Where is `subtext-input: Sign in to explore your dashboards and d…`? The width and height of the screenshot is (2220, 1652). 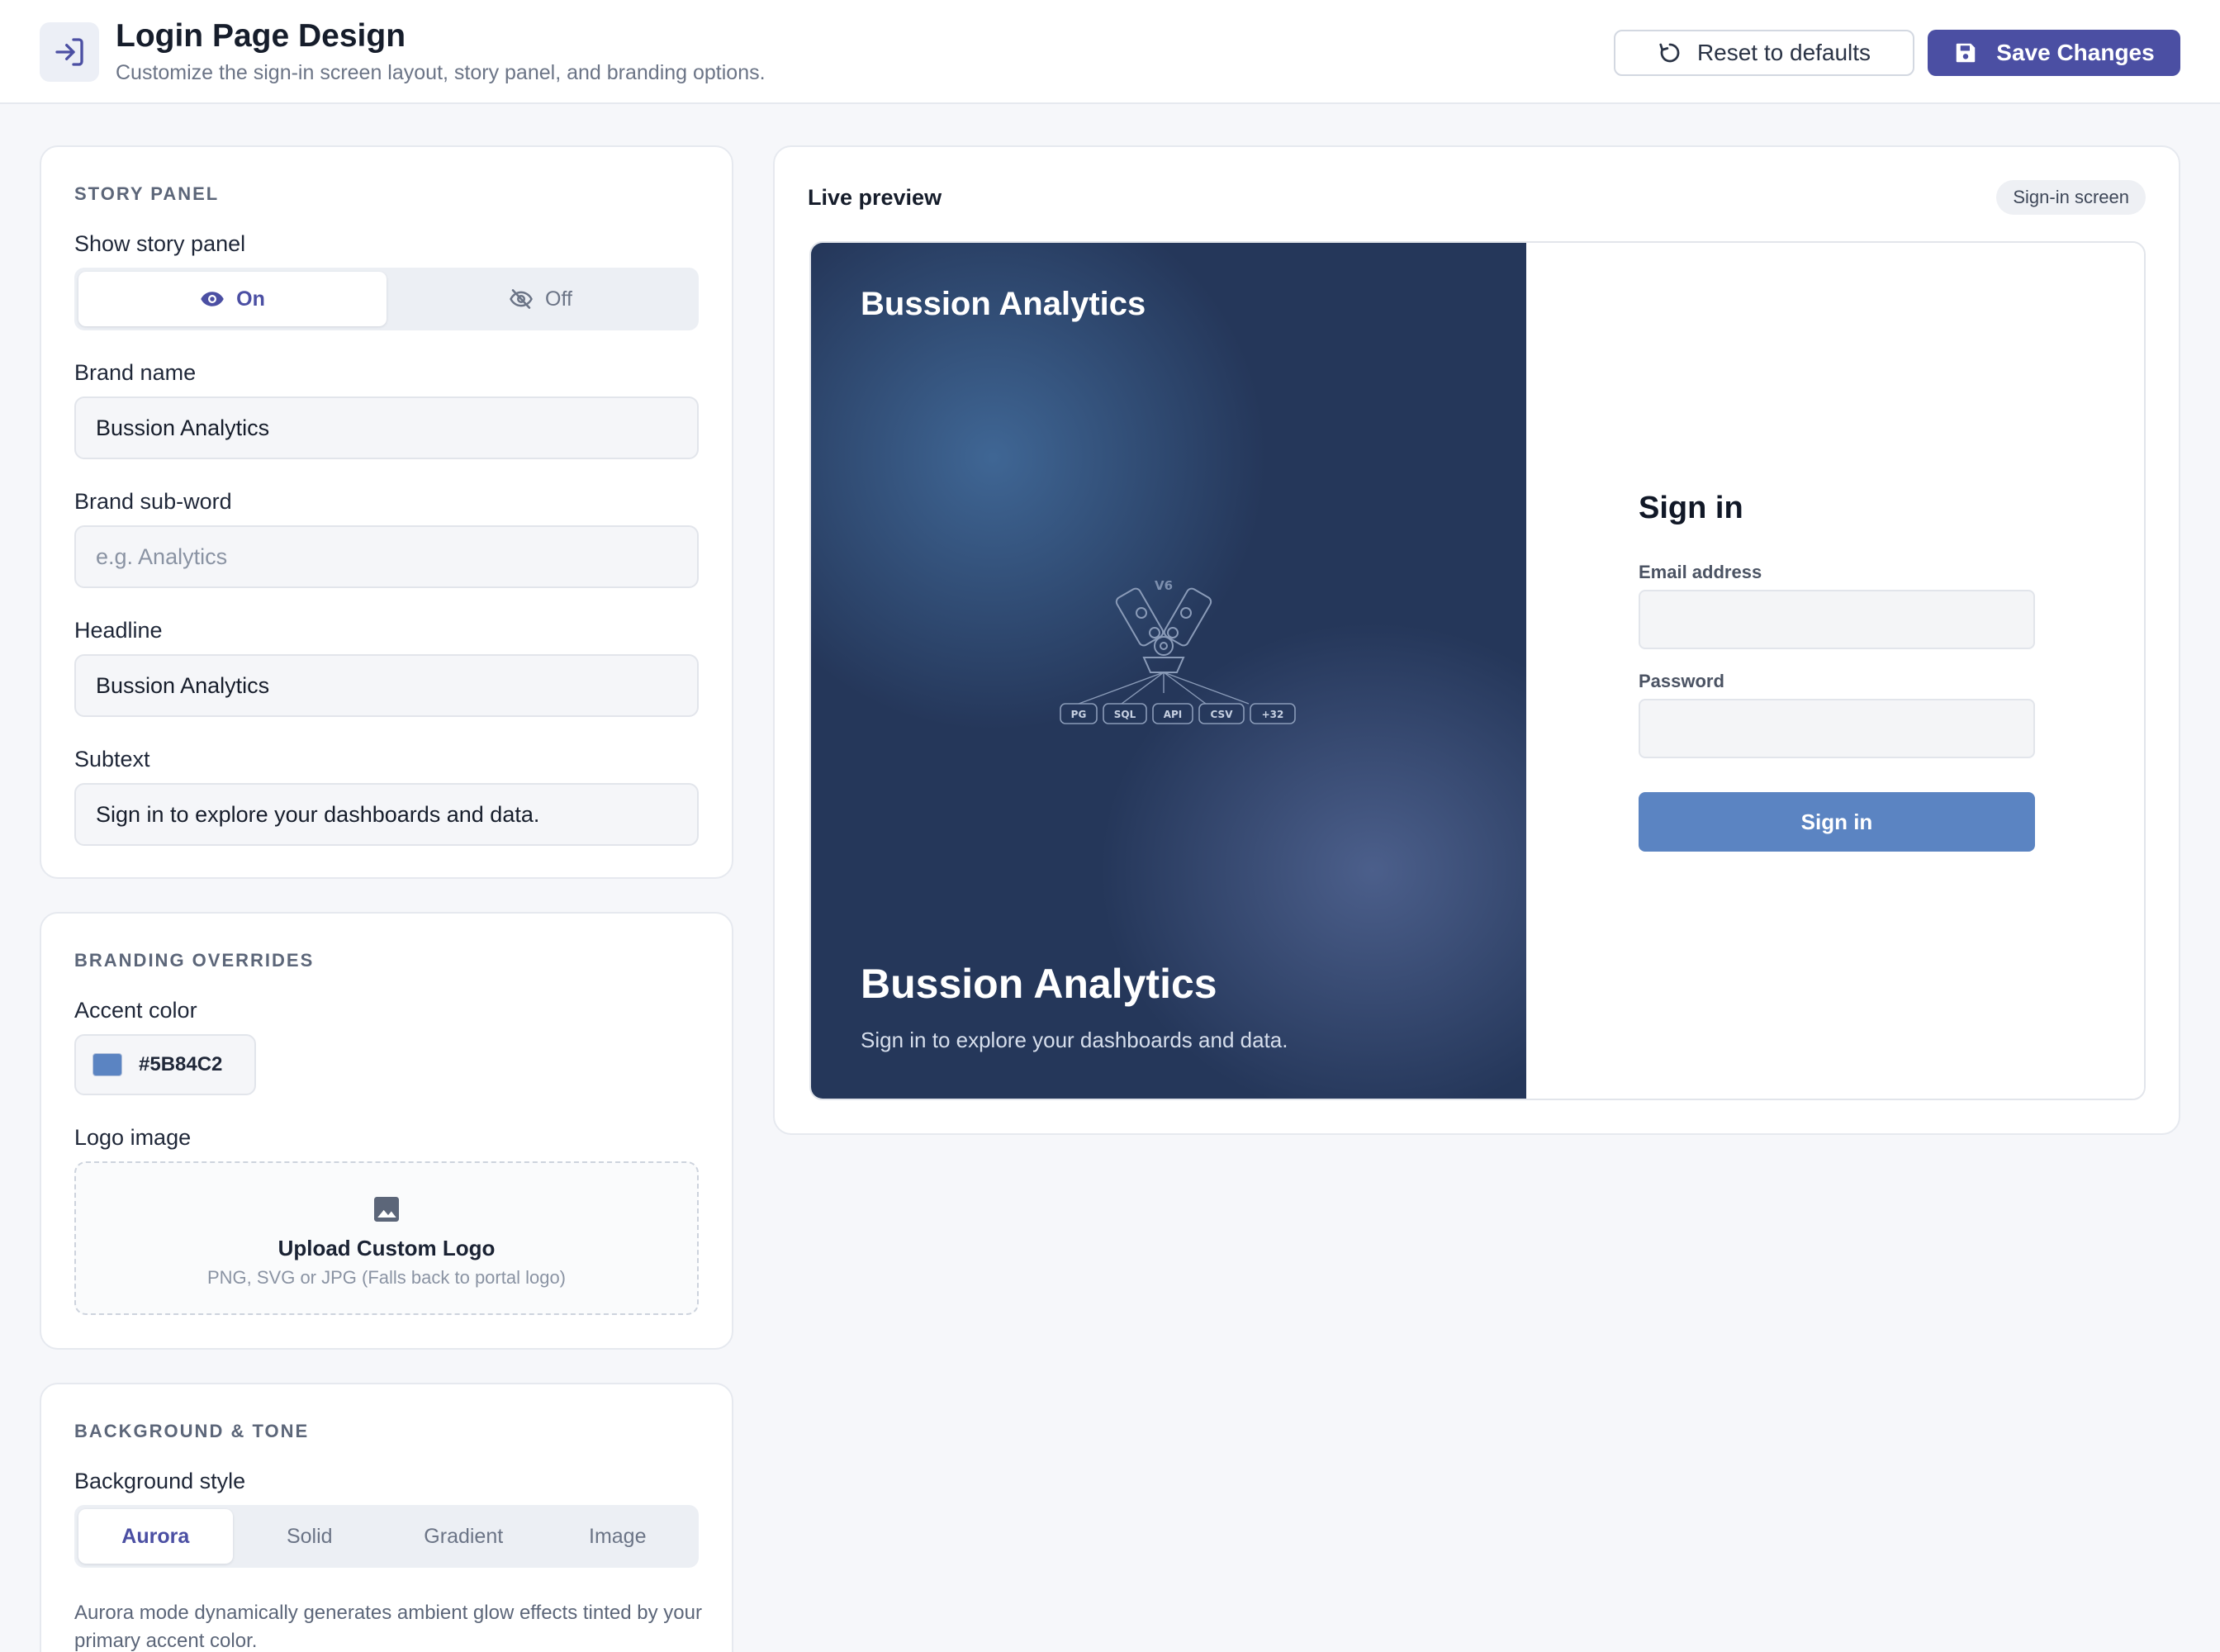 subtext-input: Sign in to explore your dashboards and d… is located at coordinates (386, 814).